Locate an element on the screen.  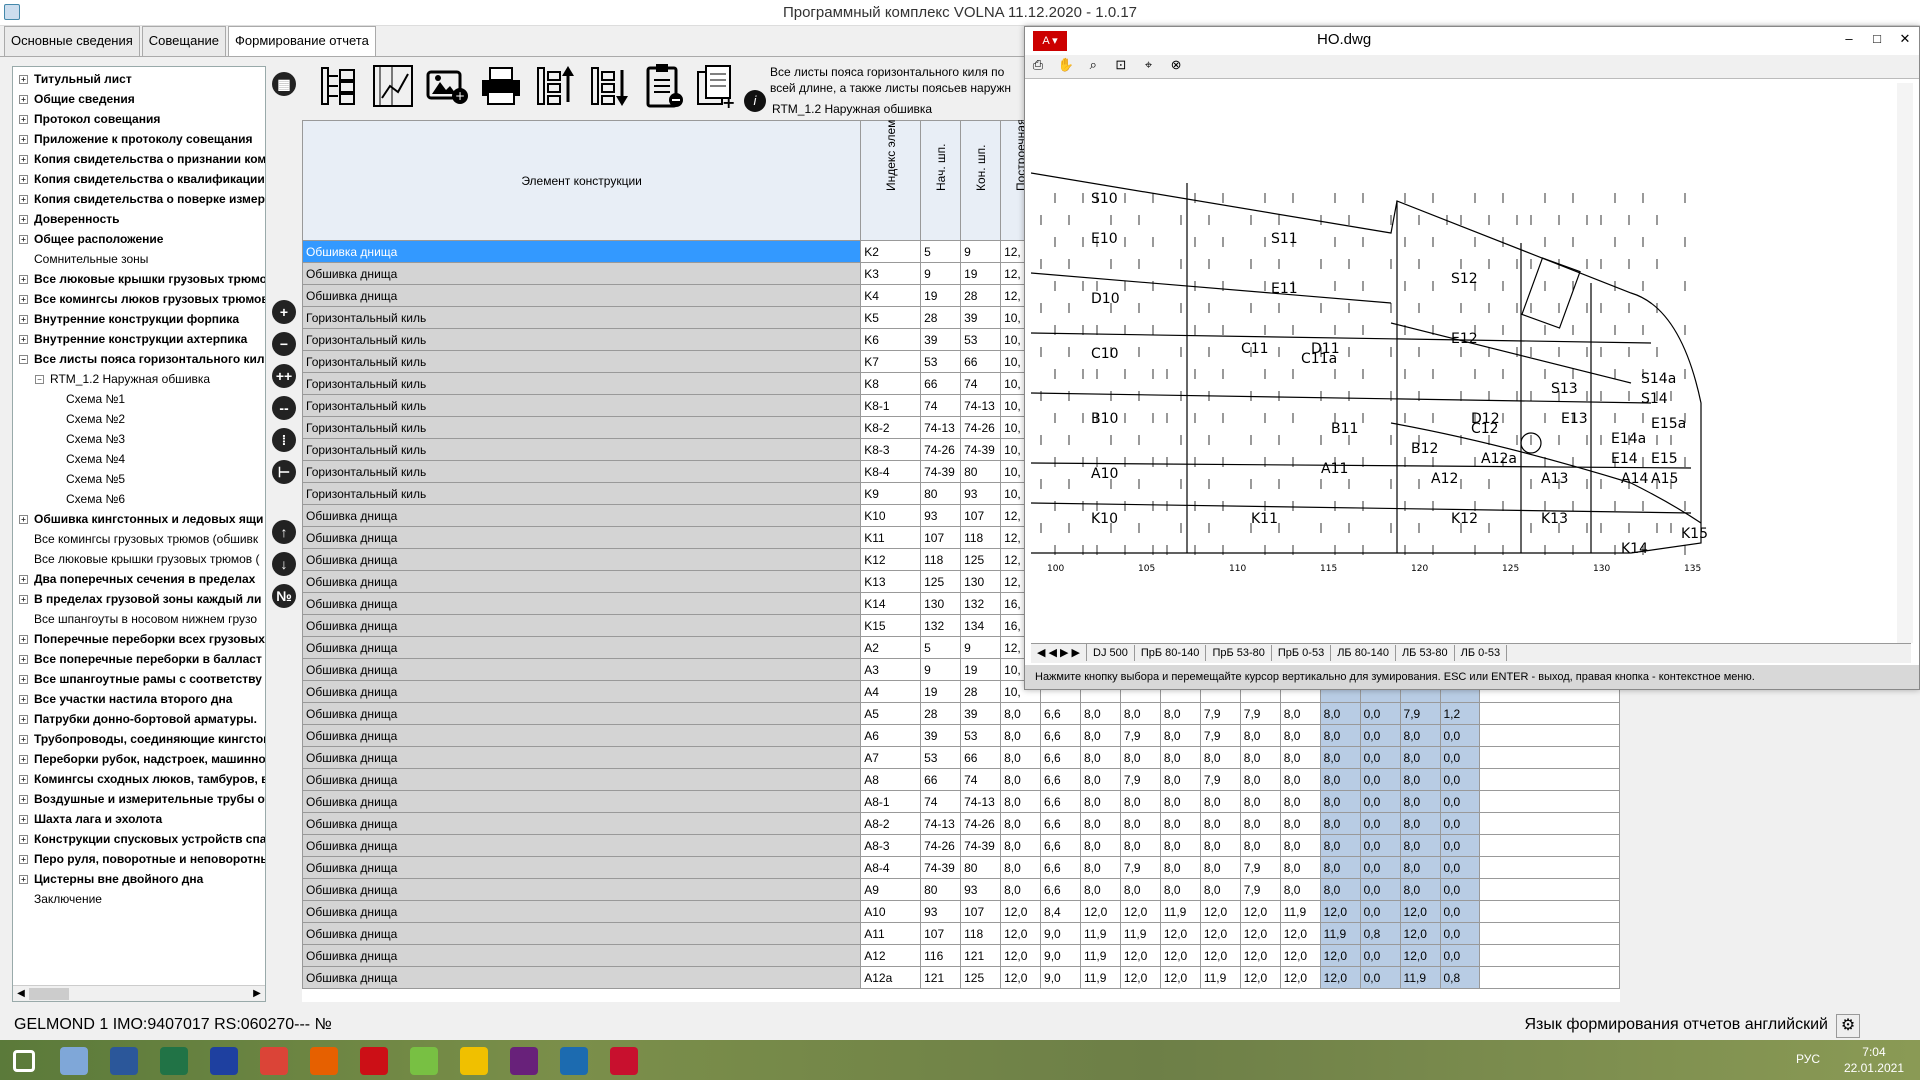
tree-item: Схема №4 is located at coordinates (88, 459).